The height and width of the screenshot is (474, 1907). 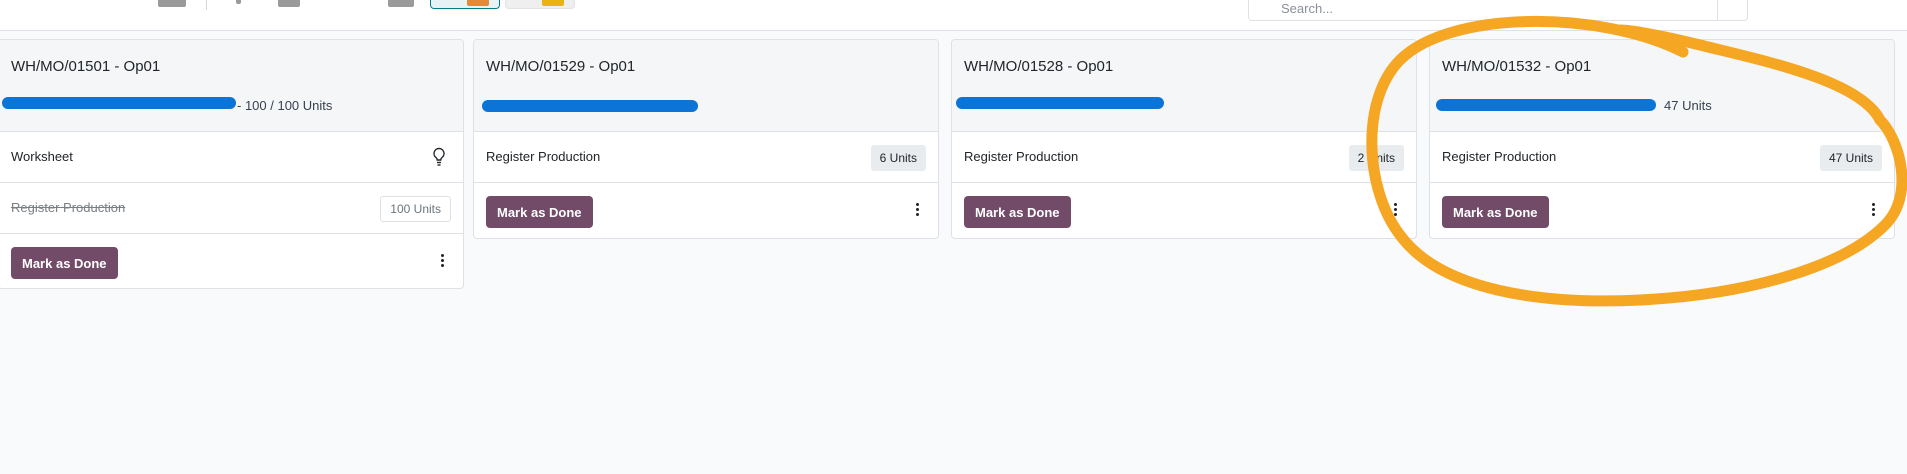 I want to click on register-production-row: Register Production 100 Units, so click(x=231, y=208).